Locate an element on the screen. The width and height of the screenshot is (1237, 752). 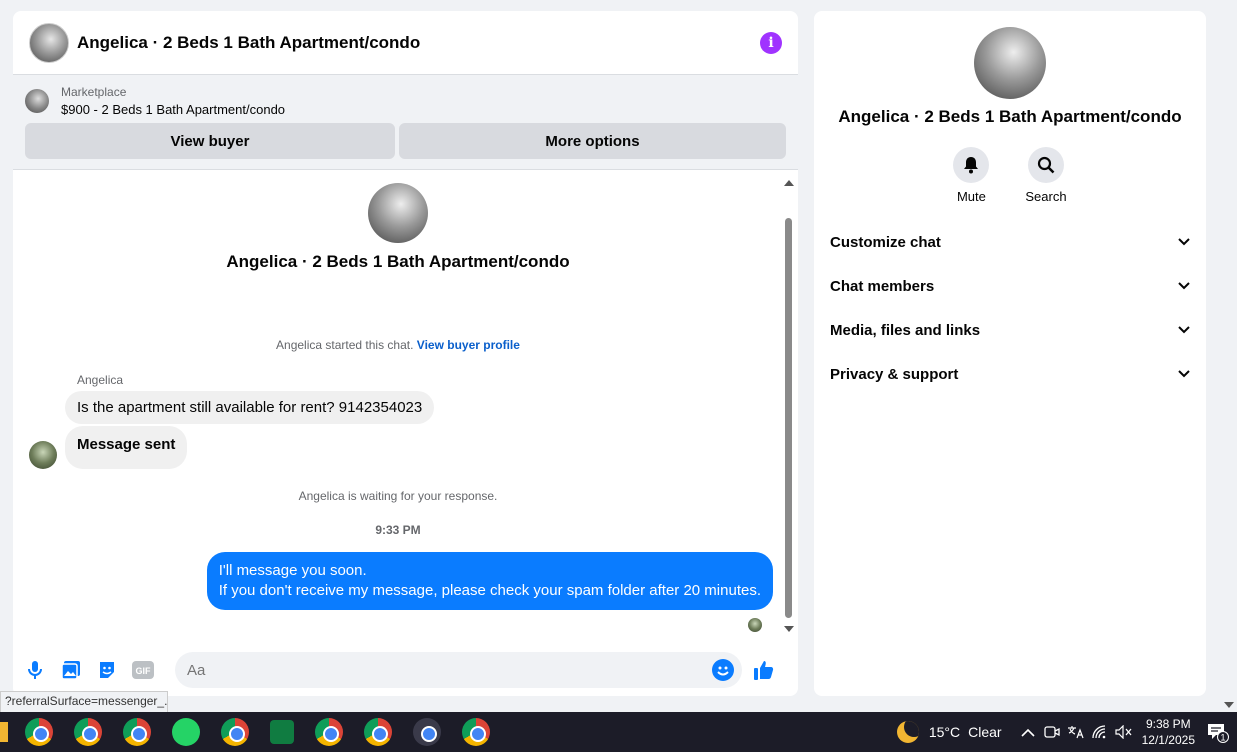
search-label: Search is located at coordinates (1046, 196).